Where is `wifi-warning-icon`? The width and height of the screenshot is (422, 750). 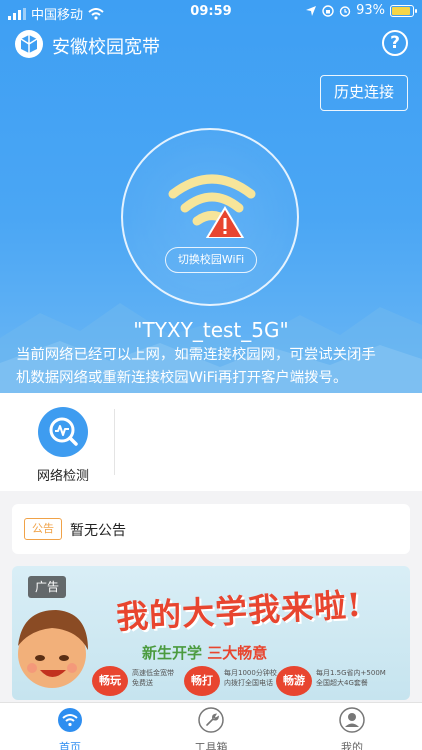 wifi-warning-icon is located at coordinates (212, 206).